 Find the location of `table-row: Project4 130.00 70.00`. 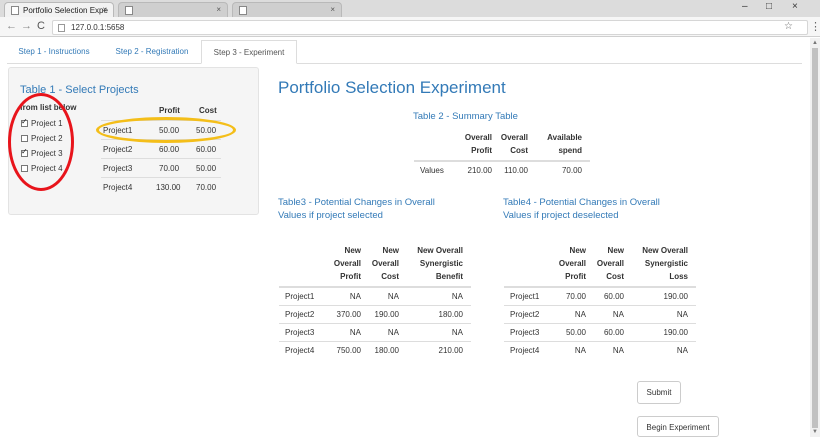

table-row: Project4 130.00 70.00 is located at coordinates (161, 186).